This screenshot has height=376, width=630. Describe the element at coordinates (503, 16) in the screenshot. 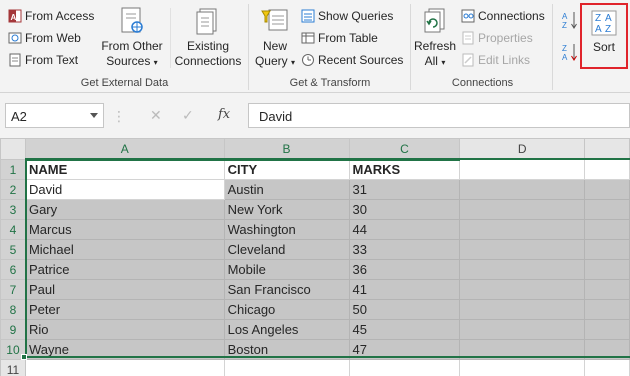

I see `connections-button: Connections` at that location.